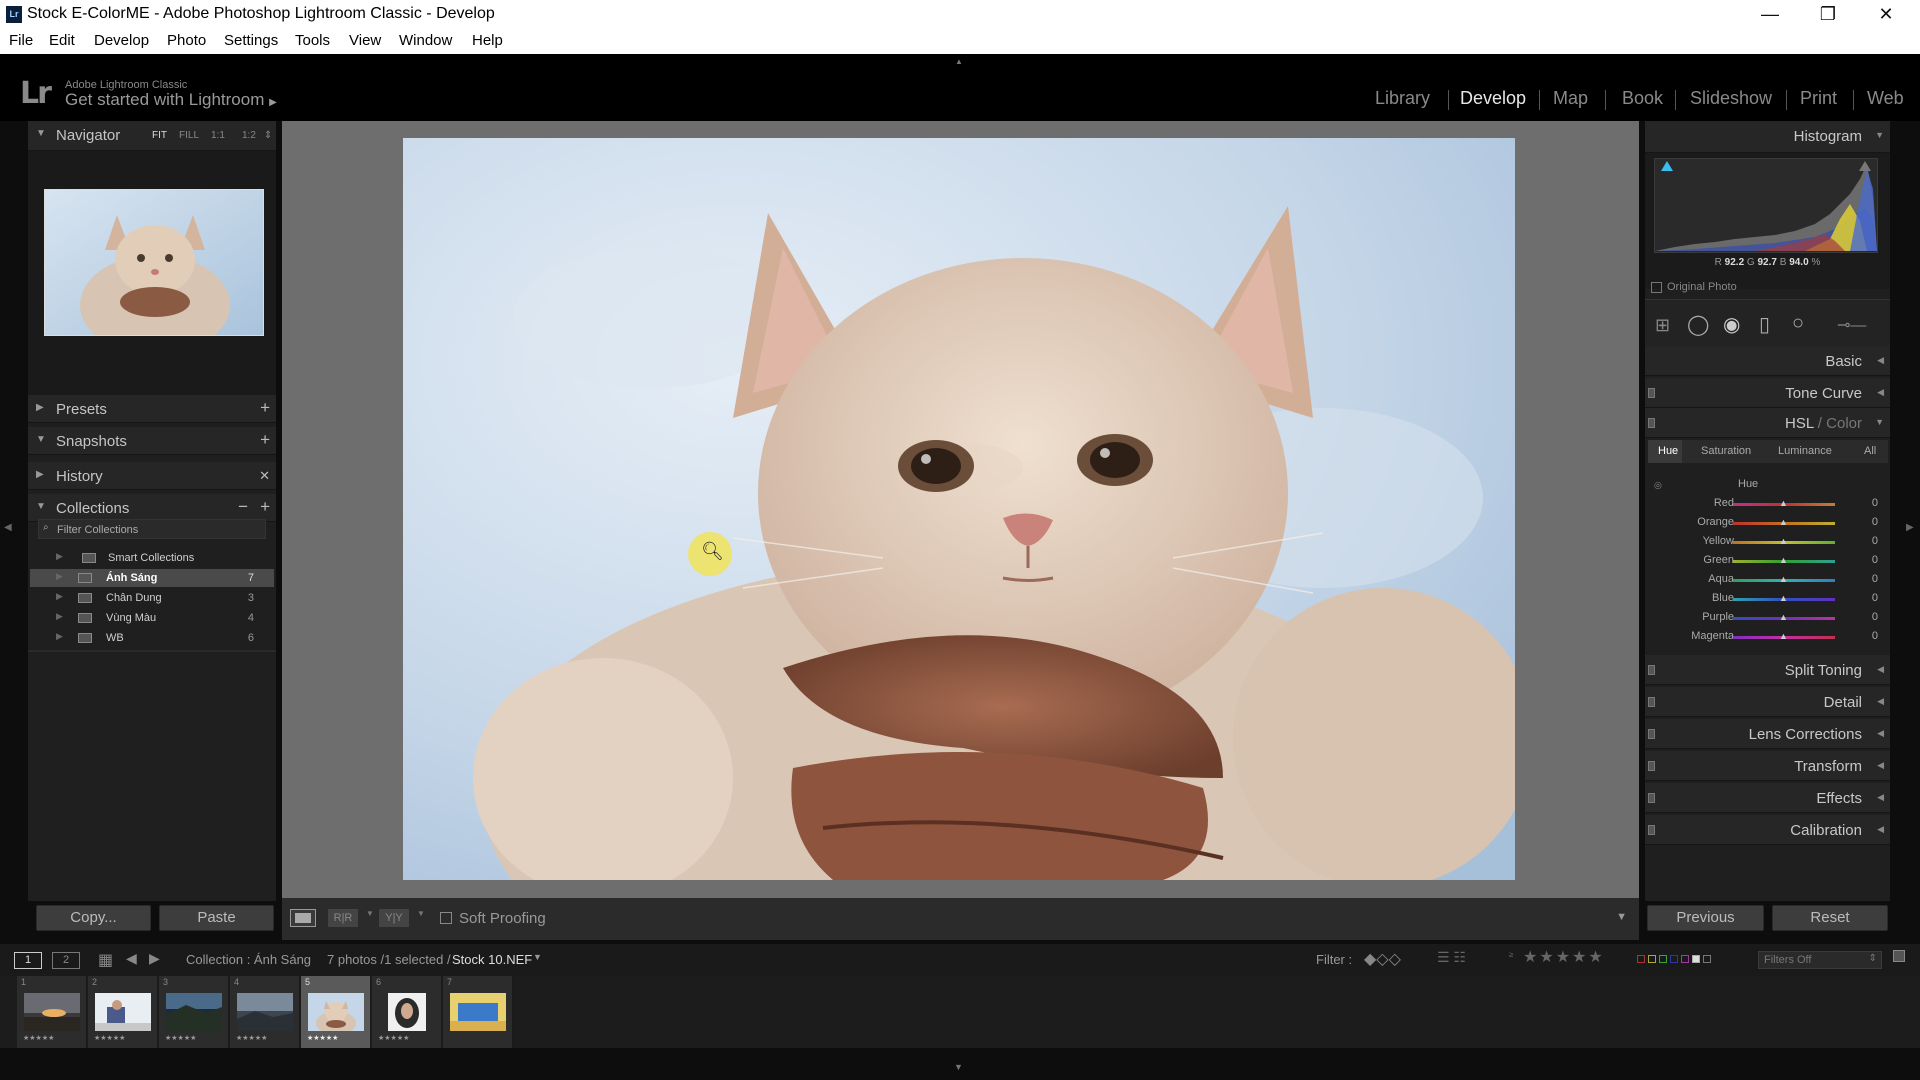 The height and width of the screenshot is (1080, 1920). What do you see at coordinates (1767, 618) in the screenshot?
I see `slider-purple: Purple ▲ 0` at bounding box center [1767, 618].